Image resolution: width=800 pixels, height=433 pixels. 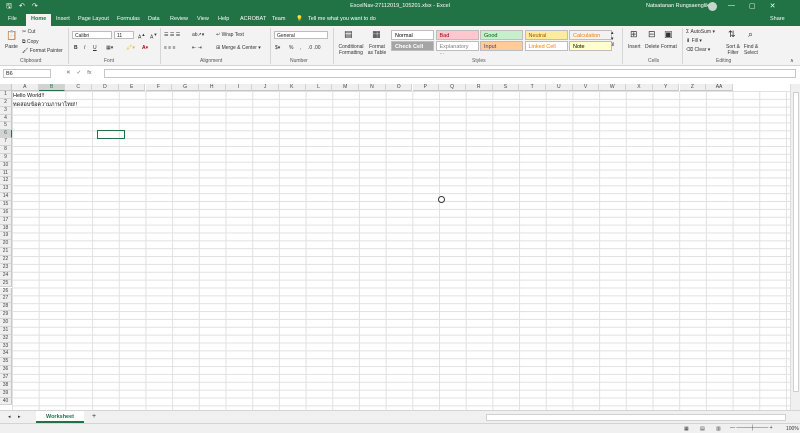 I want to click on bold-button: B, so click(x=76, y=48).